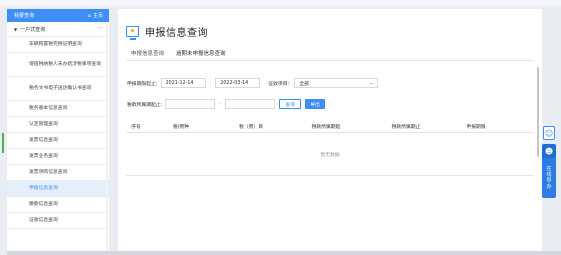 The width and height of the screenshot is (561, 255). Describe the element at coordinates (132, 33) in the screenshot. I see `report-icon` at that location.